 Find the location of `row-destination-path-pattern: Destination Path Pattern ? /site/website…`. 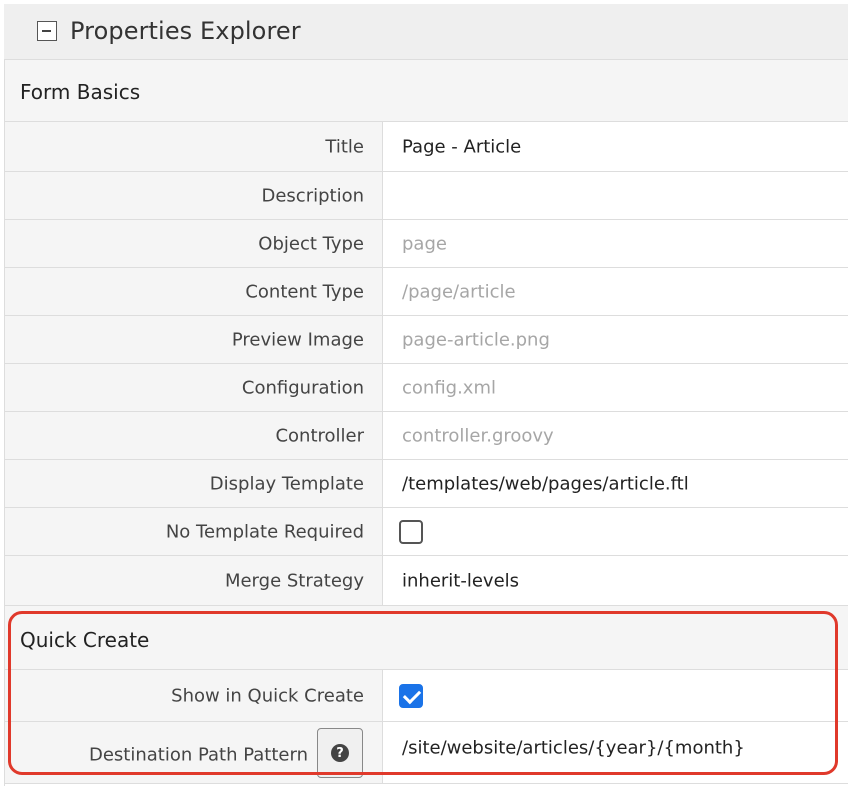

row-destination-path-pattern: Destination Path Pattern ? /site/website… is located at coordinates (426, 753).